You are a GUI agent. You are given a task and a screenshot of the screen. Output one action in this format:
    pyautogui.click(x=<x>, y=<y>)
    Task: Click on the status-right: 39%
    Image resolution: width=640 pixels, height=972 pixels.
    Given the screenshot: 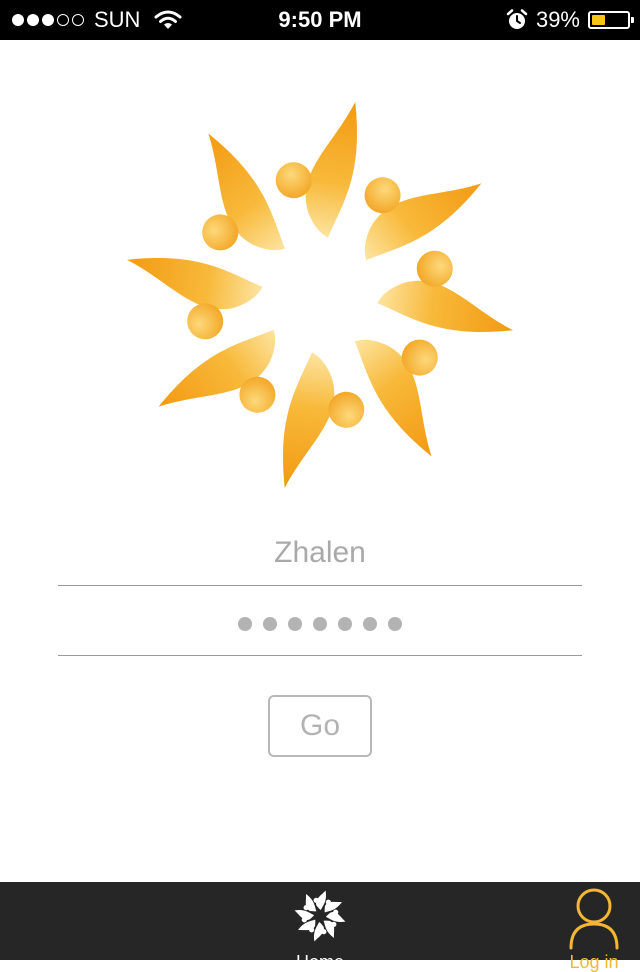 What is the action you would take?
    pyautogui.click(x=570, y=20)
    